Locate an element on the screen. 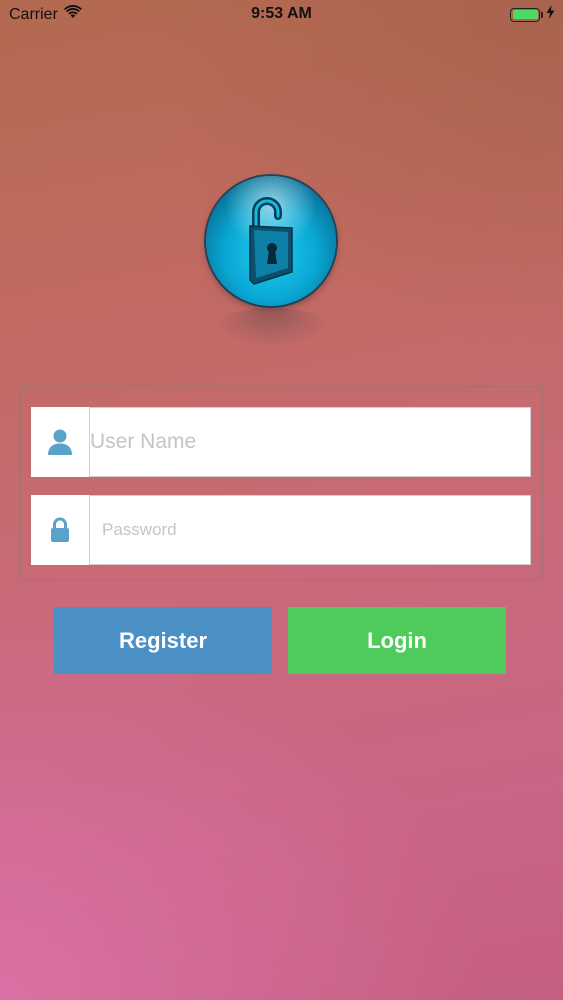  charging-bolt-icon is located at coordinates (550, 14).